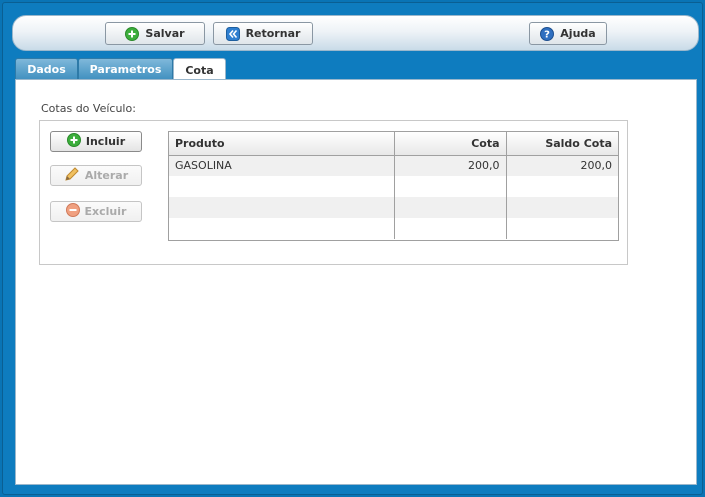 Image resolution: width=705 pixels, height=497 pixels. I want to click on toolbar: Salvar Retornar ? Ajuda, so click(355, 33).